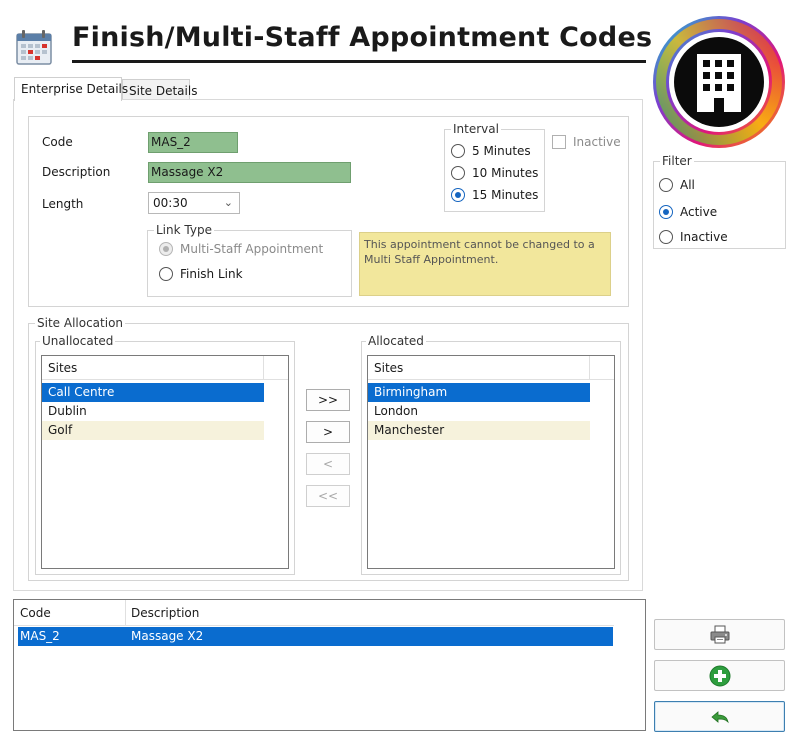 This screenshot has width=801, height=746. I want to click on radio-label: Finish Link, so click(211, 274).